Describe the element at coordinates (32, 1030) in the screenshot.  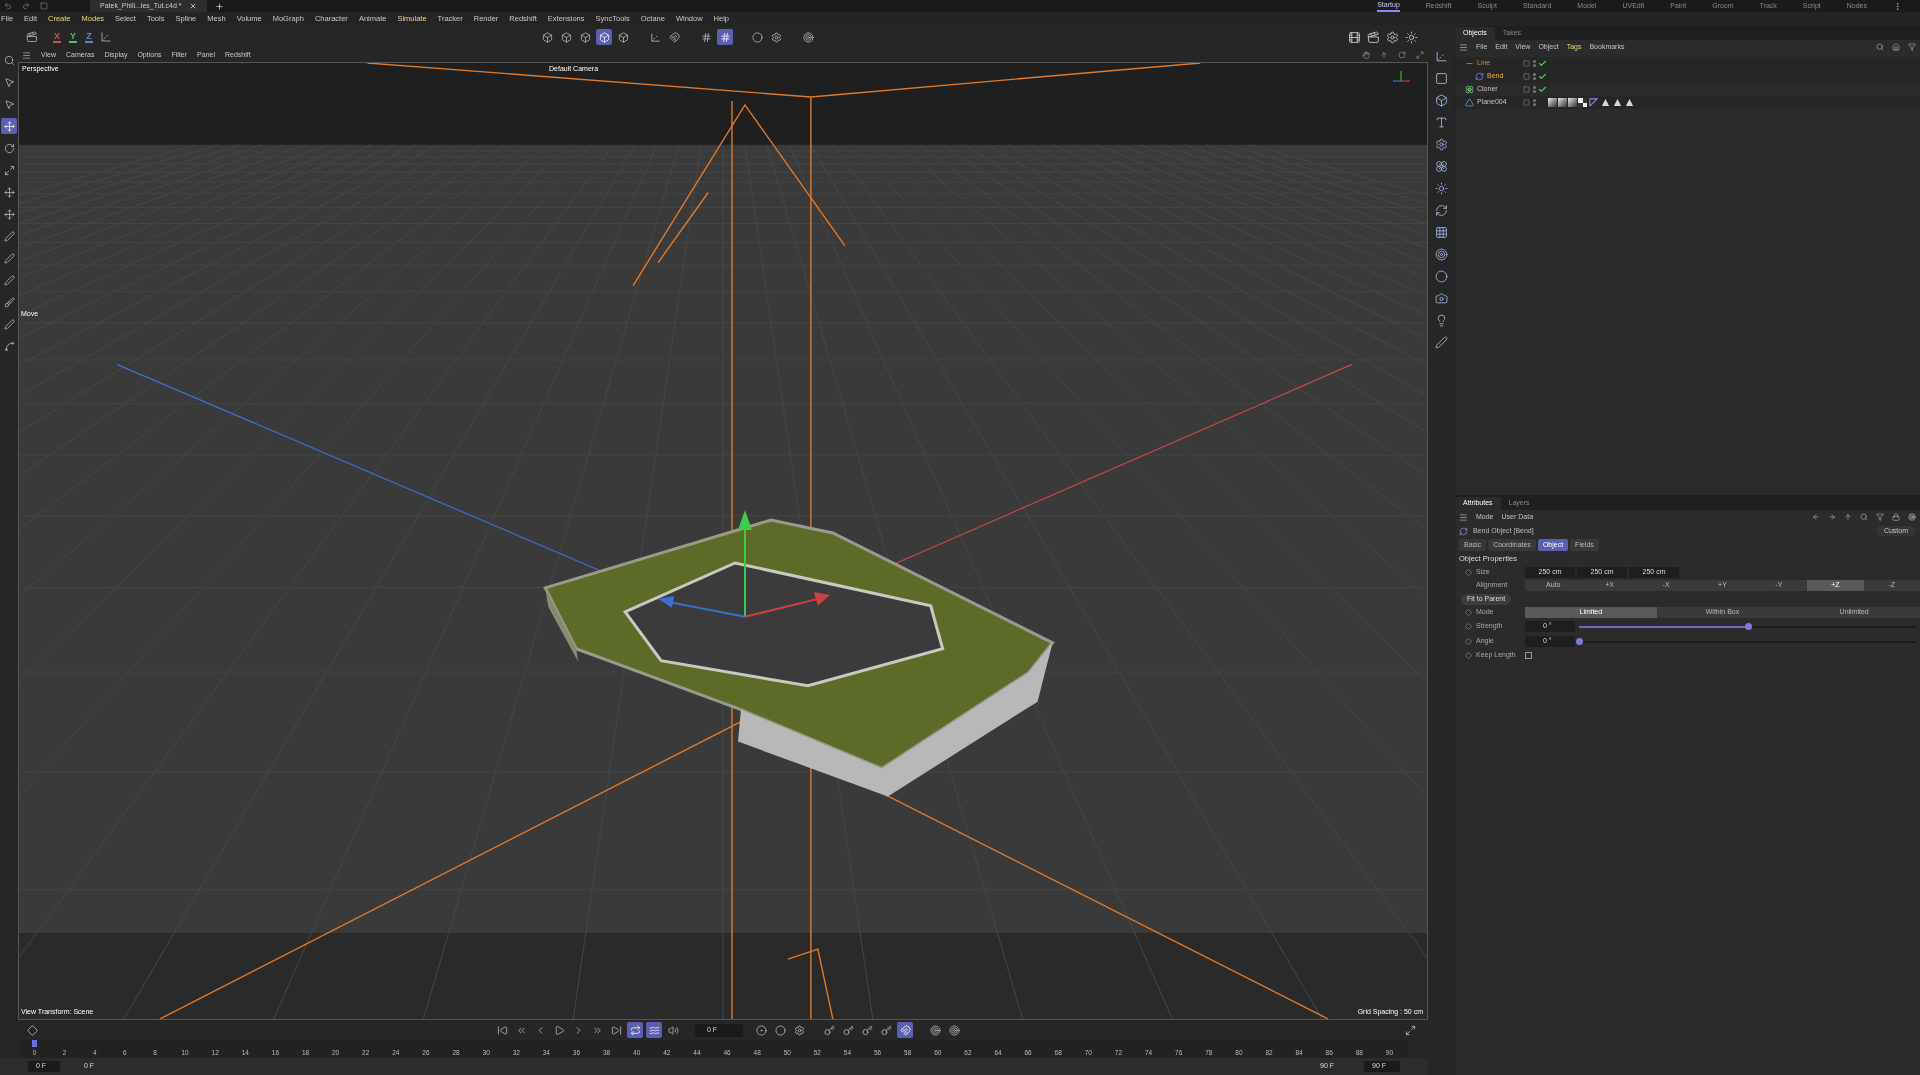
I see `keyframe-icon` at that location.